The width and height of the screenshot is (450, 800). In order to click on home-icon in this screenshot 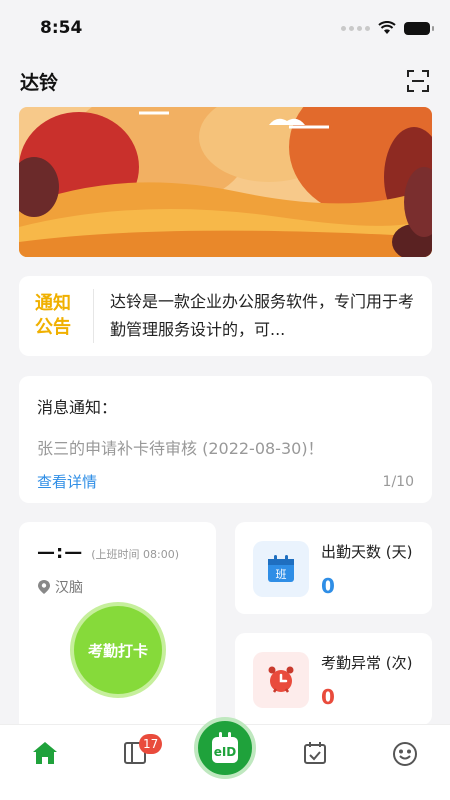, I will do `click(45, 753)`.